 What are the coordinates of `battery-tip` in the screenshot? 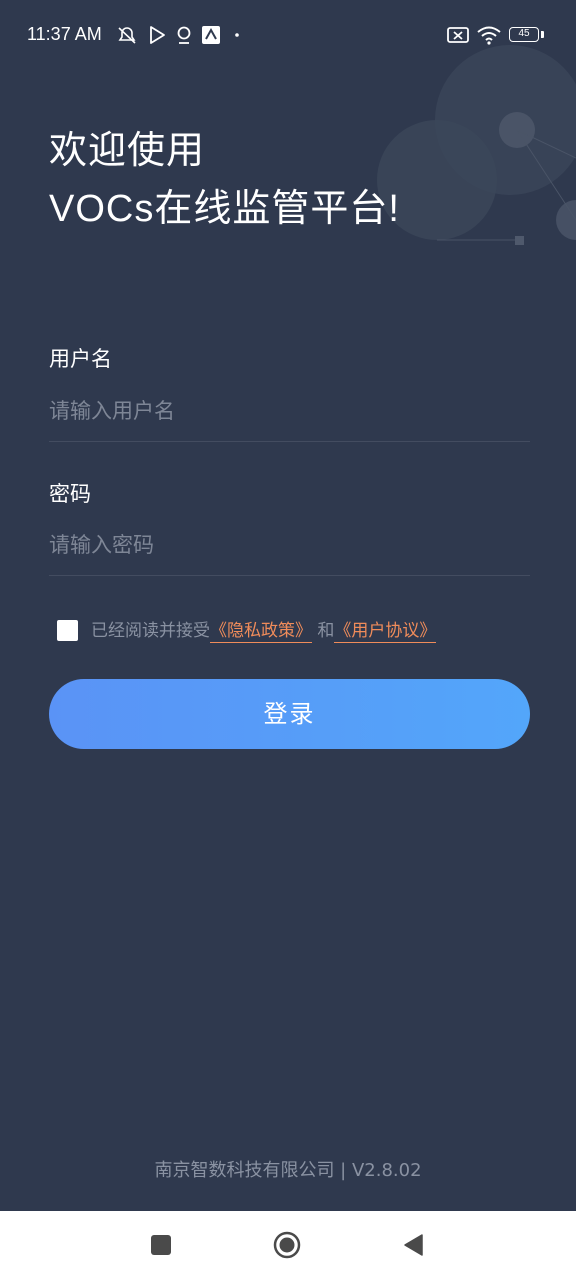 It's located at (542, 34).